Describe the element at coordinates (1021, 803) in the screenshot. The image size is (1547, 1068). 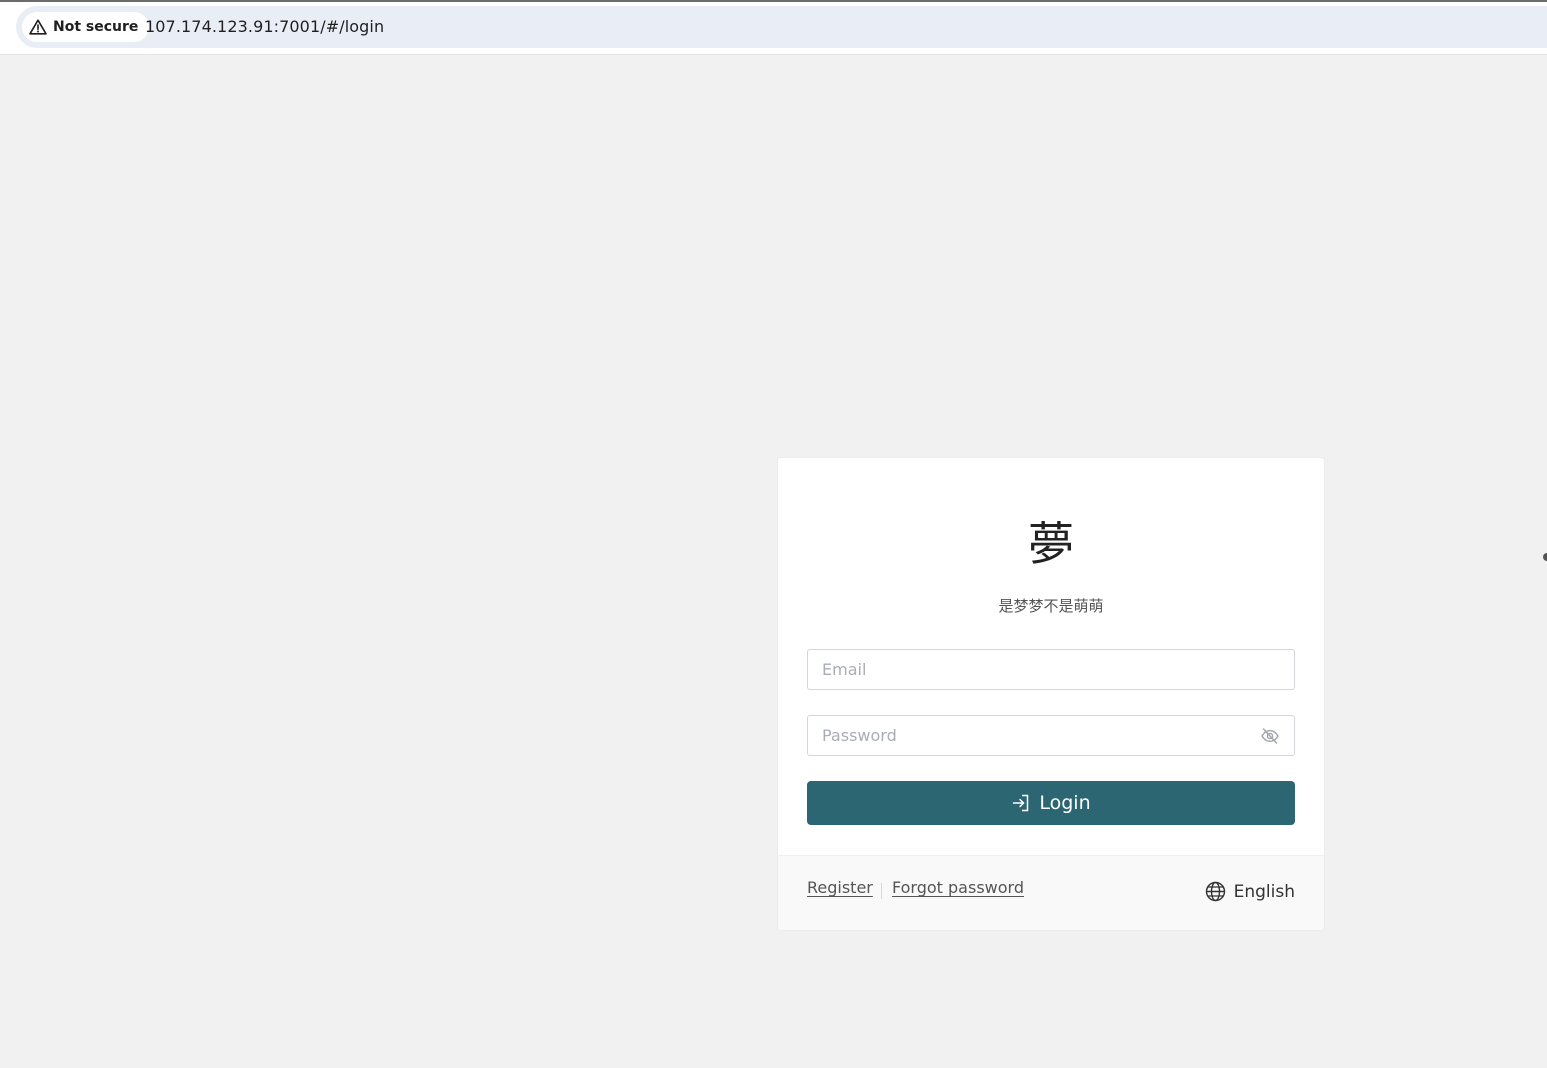
I see `sign-in-icon` at that location.